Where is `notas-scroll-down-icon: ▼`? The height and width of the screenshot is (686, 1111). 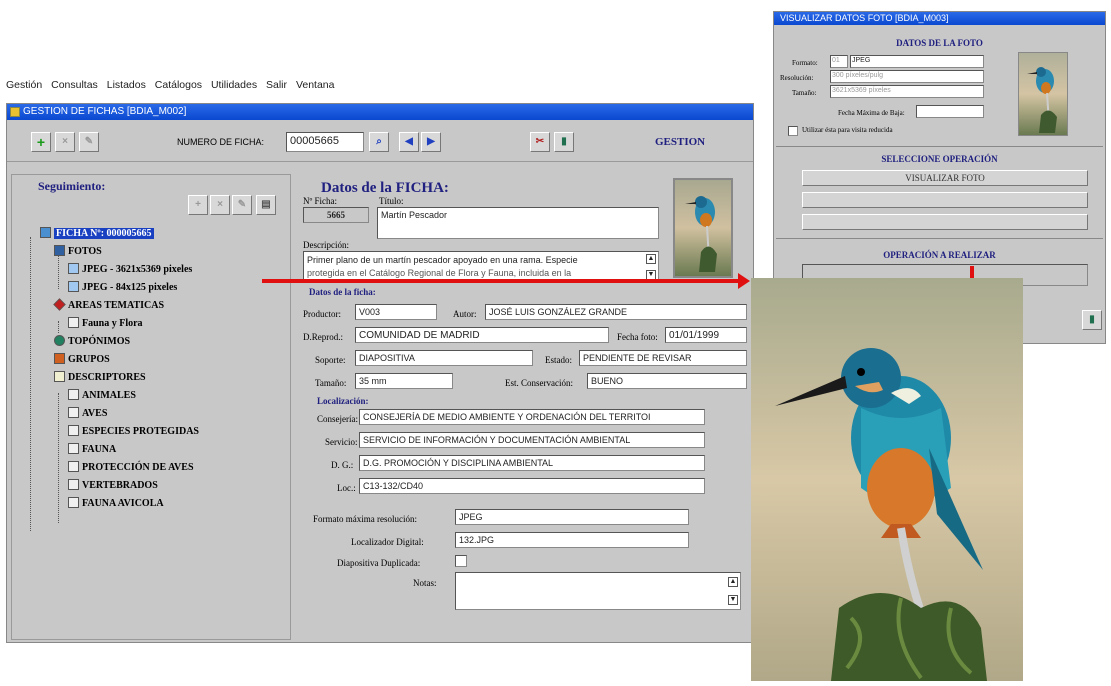
notas-scroll-down-icon: ▼ is located at coordinates (733, 600).